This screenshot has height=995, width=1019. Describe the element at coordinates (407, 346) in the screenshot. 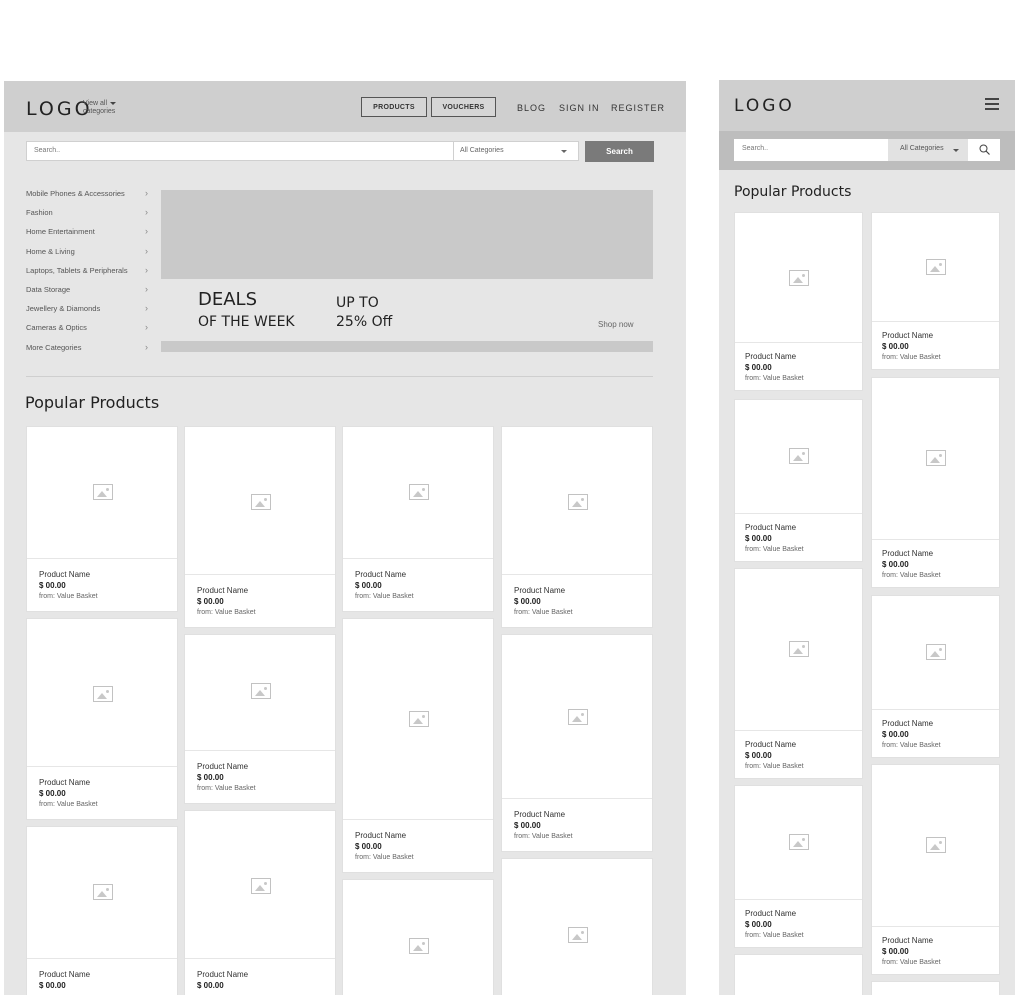

I see `hero-slider-bar` at that location.